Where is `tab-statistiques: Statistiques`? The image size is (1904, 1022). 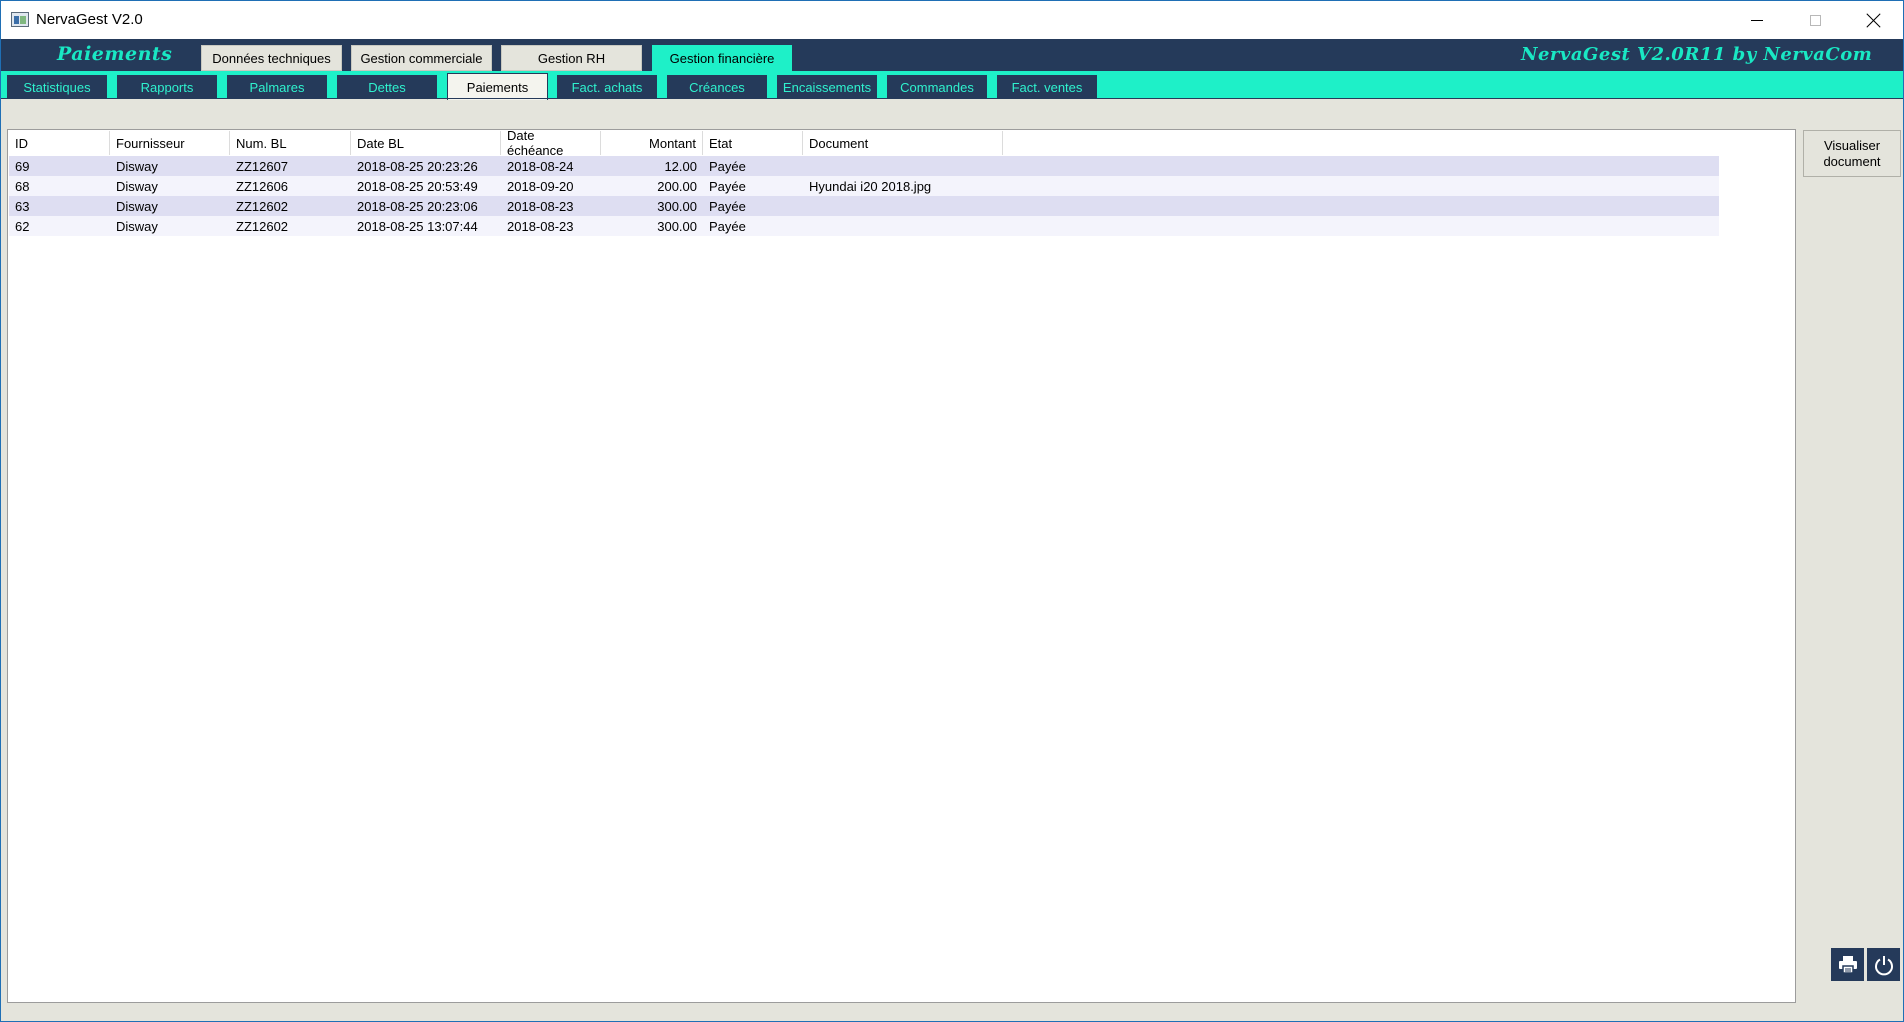 tab-statistiques: Statistiques is located at coordinates (57, 87).